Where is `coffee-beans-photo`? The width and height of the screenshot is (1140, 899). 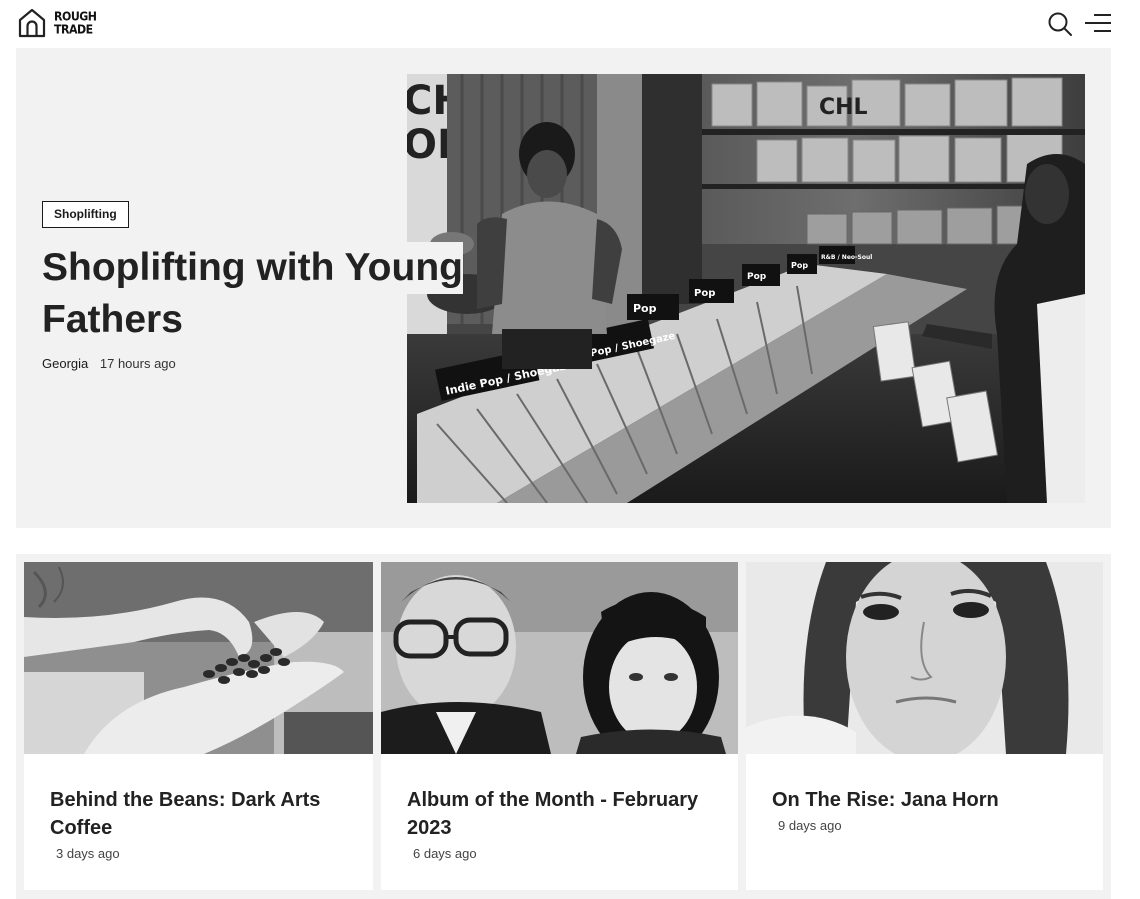
coffee-beans-photo is located at coordinates (198, 658).